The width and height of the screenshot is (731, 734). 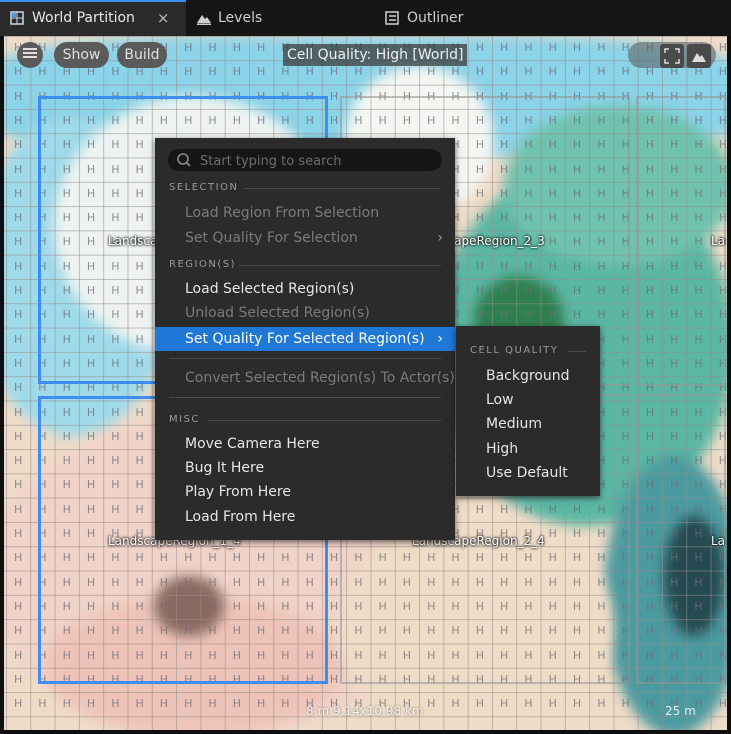 What do you see at coordinates (305, 492) in the screenshot?
I see `play-from-here-item: Play From Here` at bounding box center [305, 492].